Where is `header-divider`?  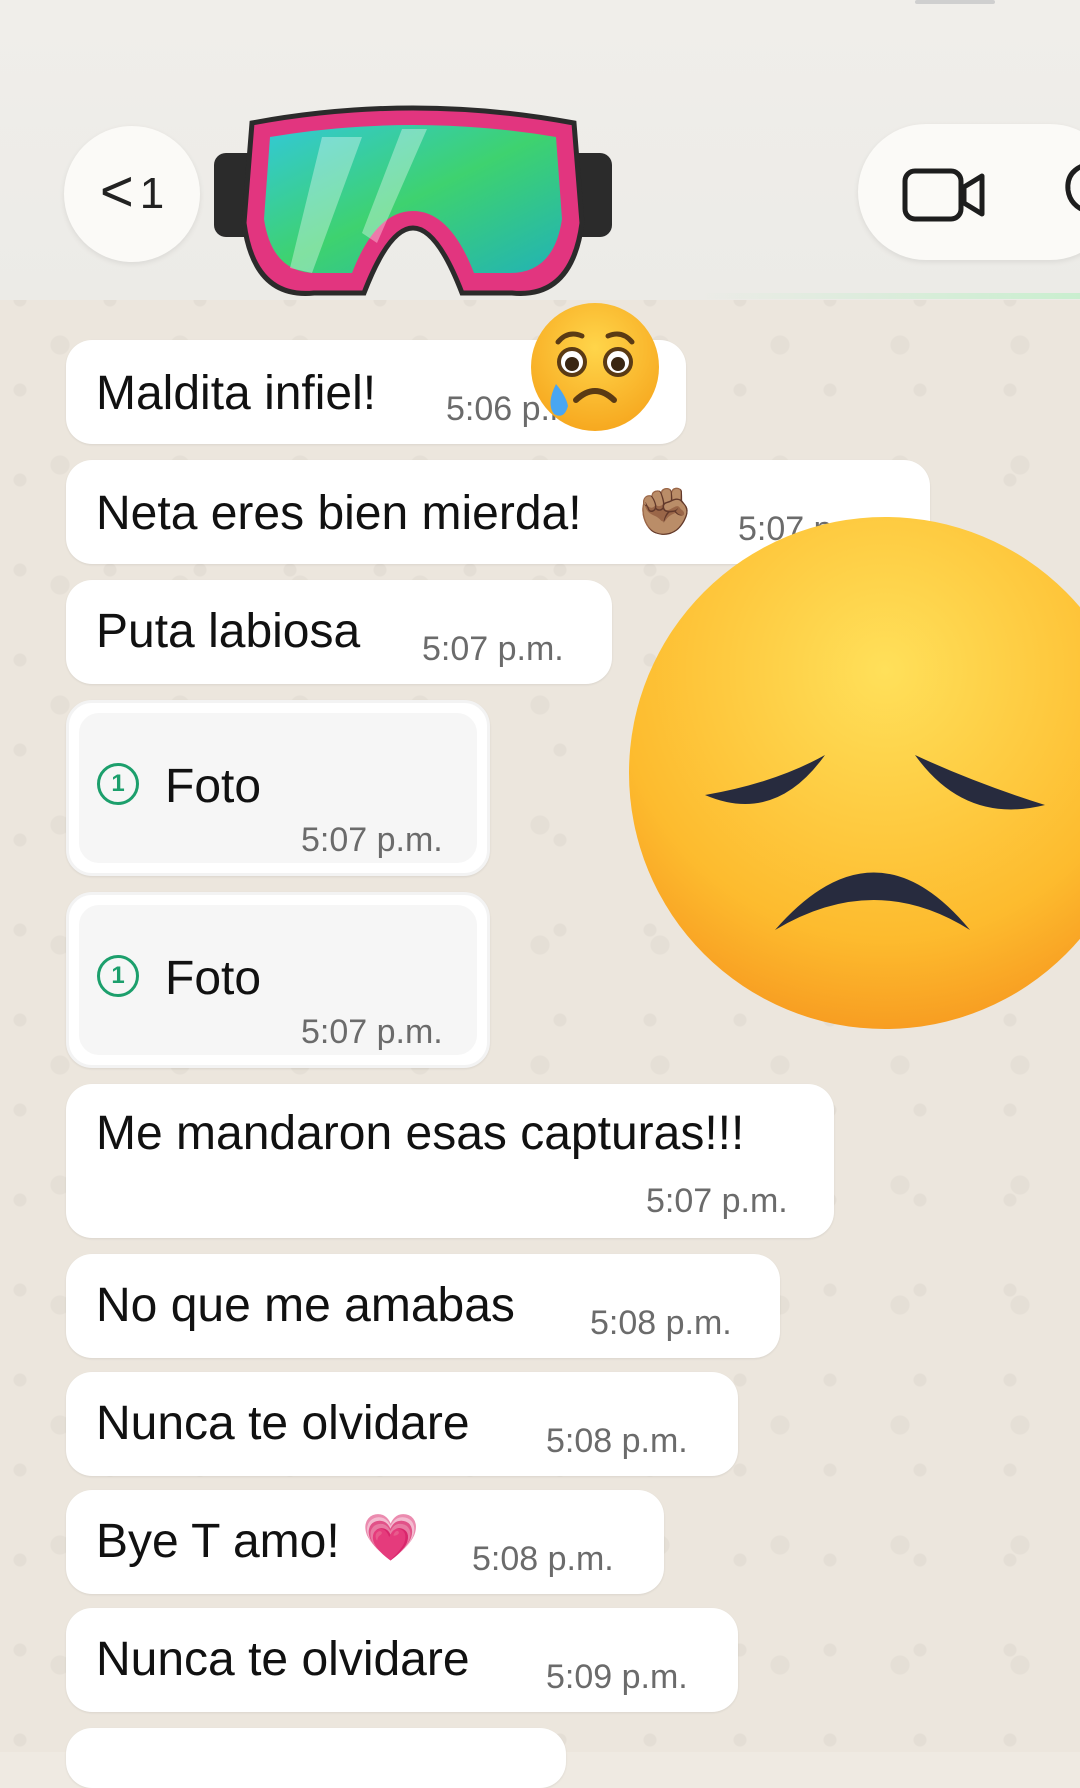 header-divider is located at coordinates (890, 296).